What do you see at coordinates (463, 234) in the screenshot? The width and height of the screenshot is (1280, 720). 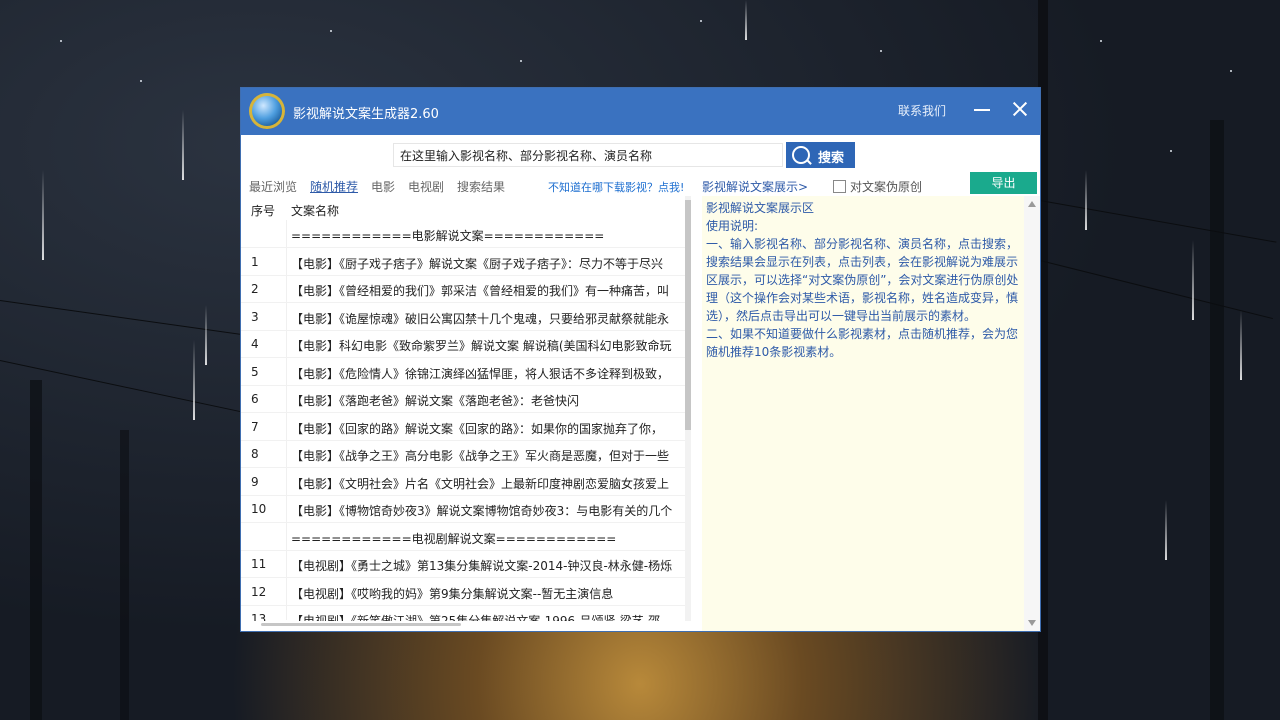 I see `list-separator: ============电影解说文案============` at bounding box center [463, 234].